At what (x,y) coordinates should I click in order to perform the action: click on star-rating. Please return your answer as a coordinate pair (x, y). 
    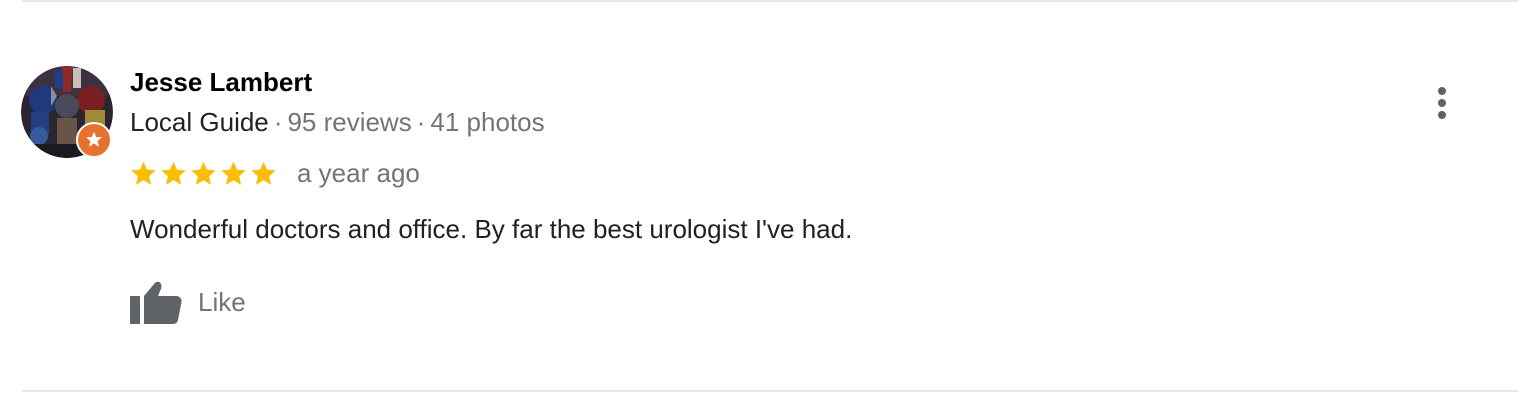
    Looking at the image, I should click on (203, 173).